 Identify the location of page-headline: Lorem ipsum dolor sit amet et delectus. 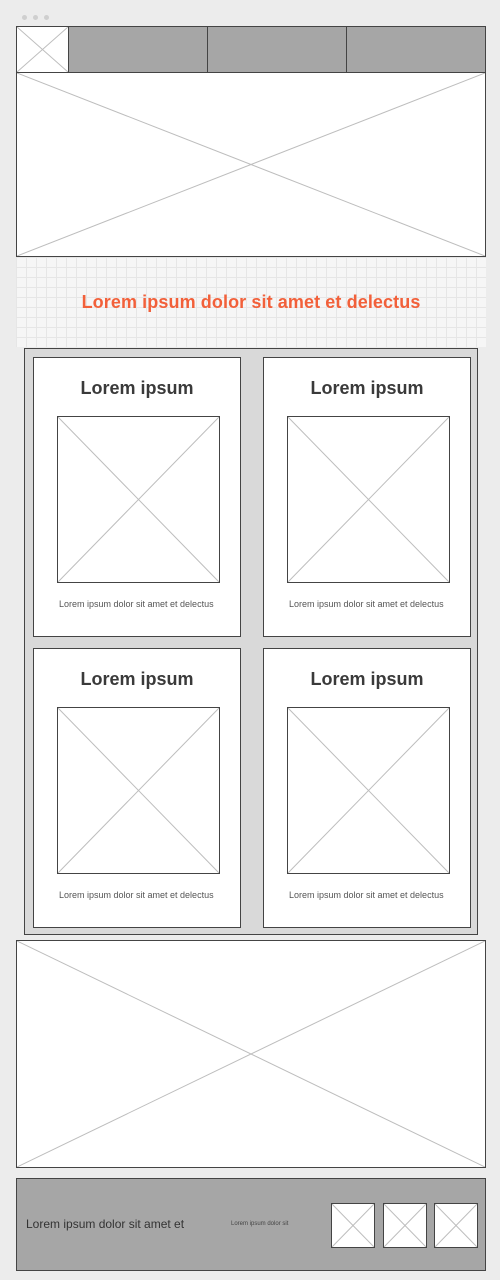
(251, 301).